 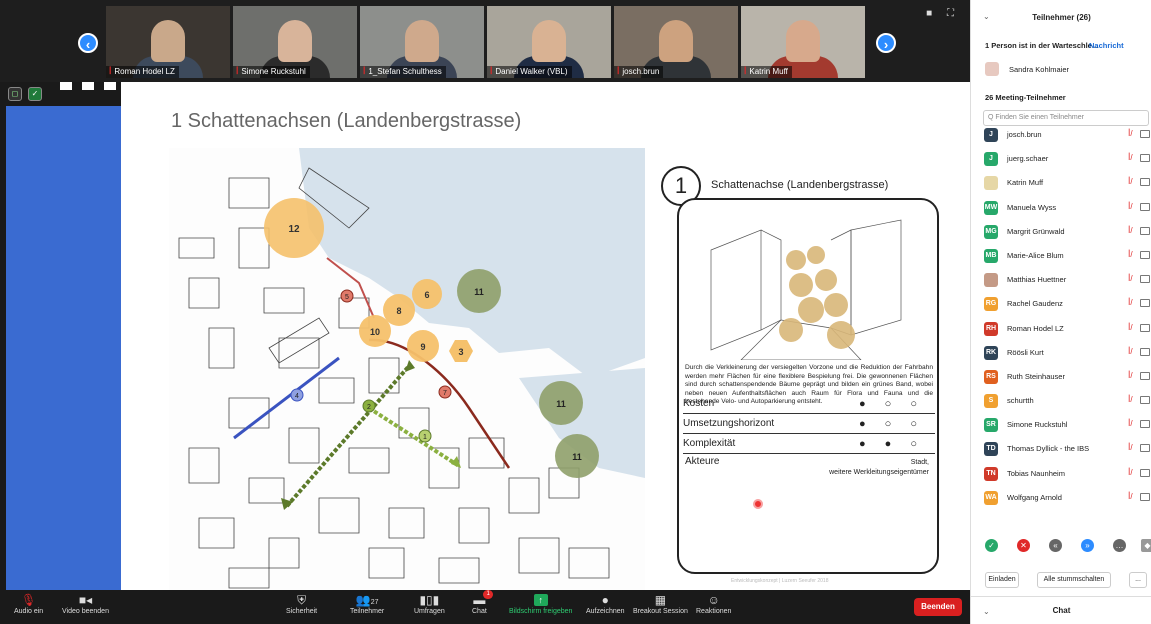 I want to click on no-icon: ✕, so click(x=1023, y=545).